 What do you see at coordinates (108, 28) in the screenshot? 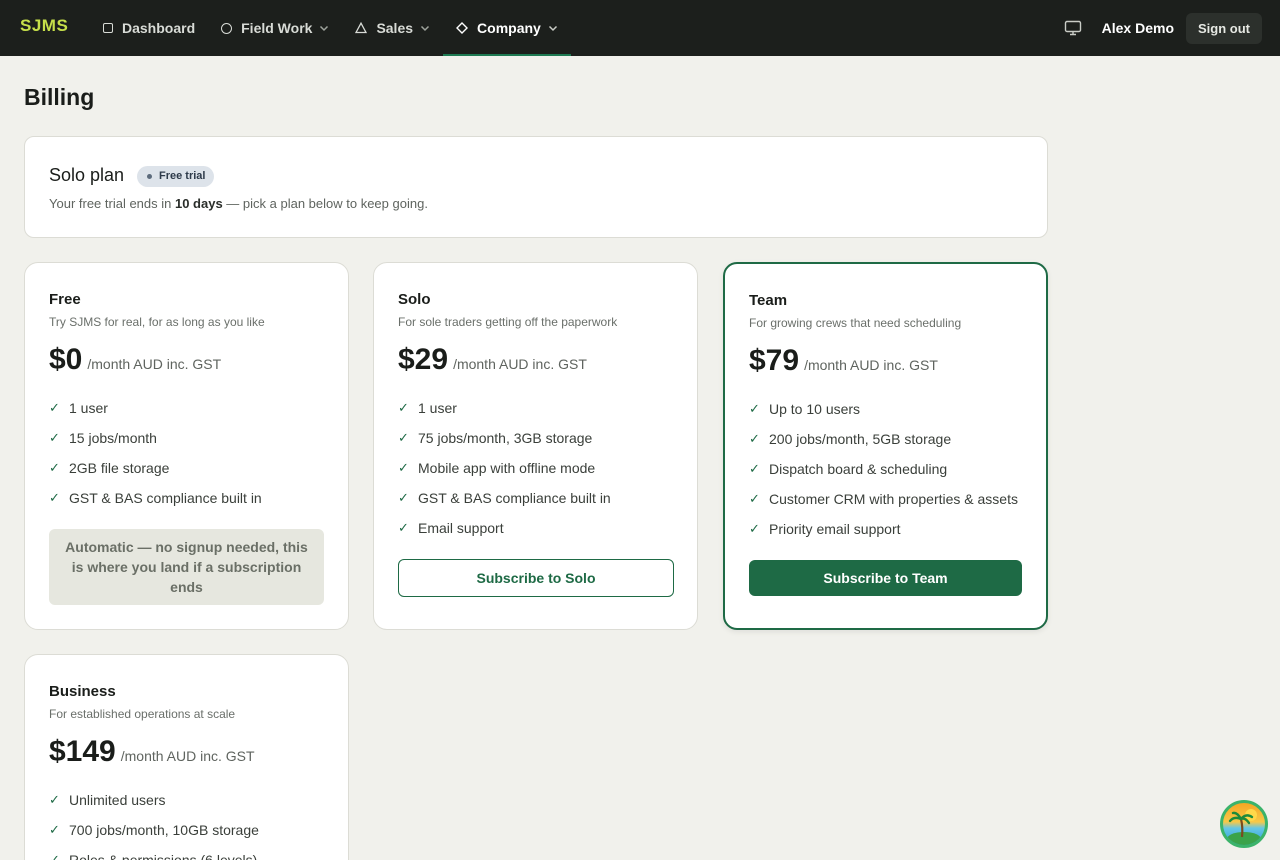
I see `square-icon` at bounding box center [108, 28].